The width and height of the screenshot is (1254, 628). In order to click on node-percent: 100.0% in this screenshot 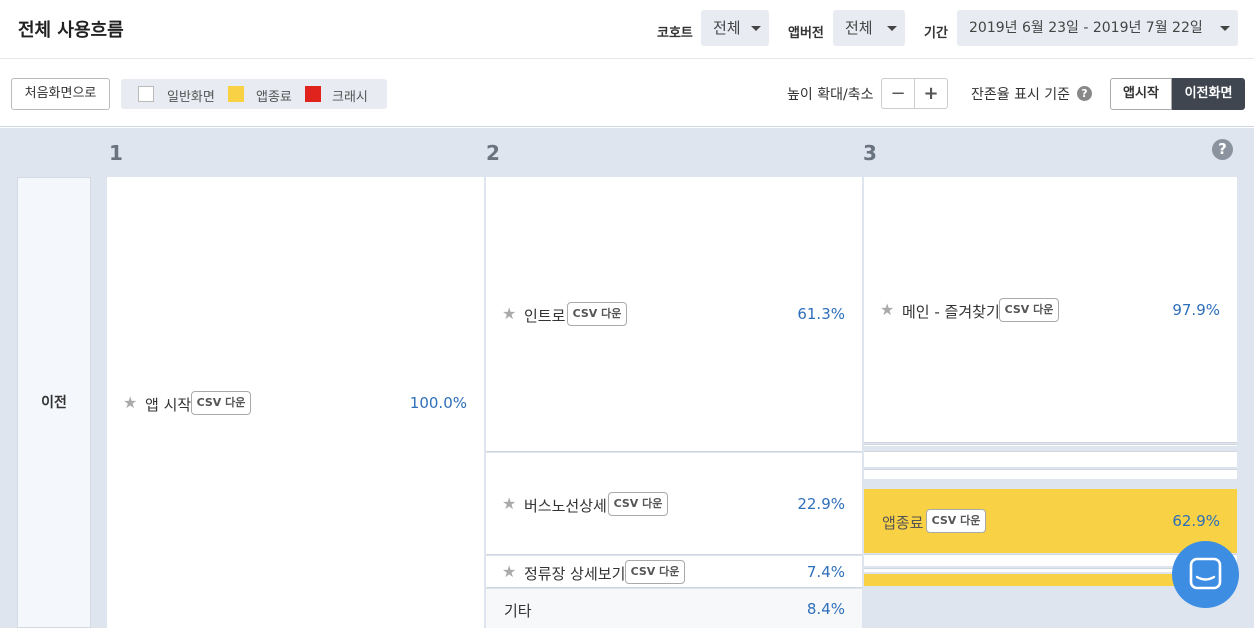, I will do `click(438, 402)`.